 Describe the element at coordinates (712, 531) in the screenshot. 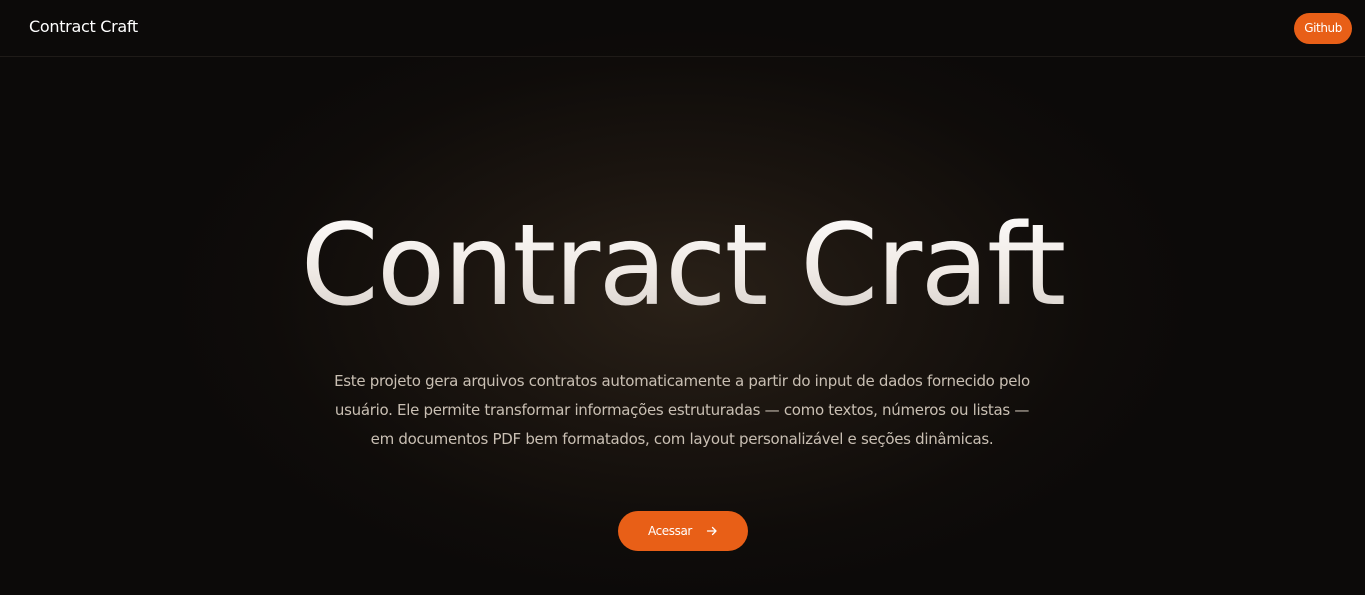

I see `arrow-right-icon` at that location.